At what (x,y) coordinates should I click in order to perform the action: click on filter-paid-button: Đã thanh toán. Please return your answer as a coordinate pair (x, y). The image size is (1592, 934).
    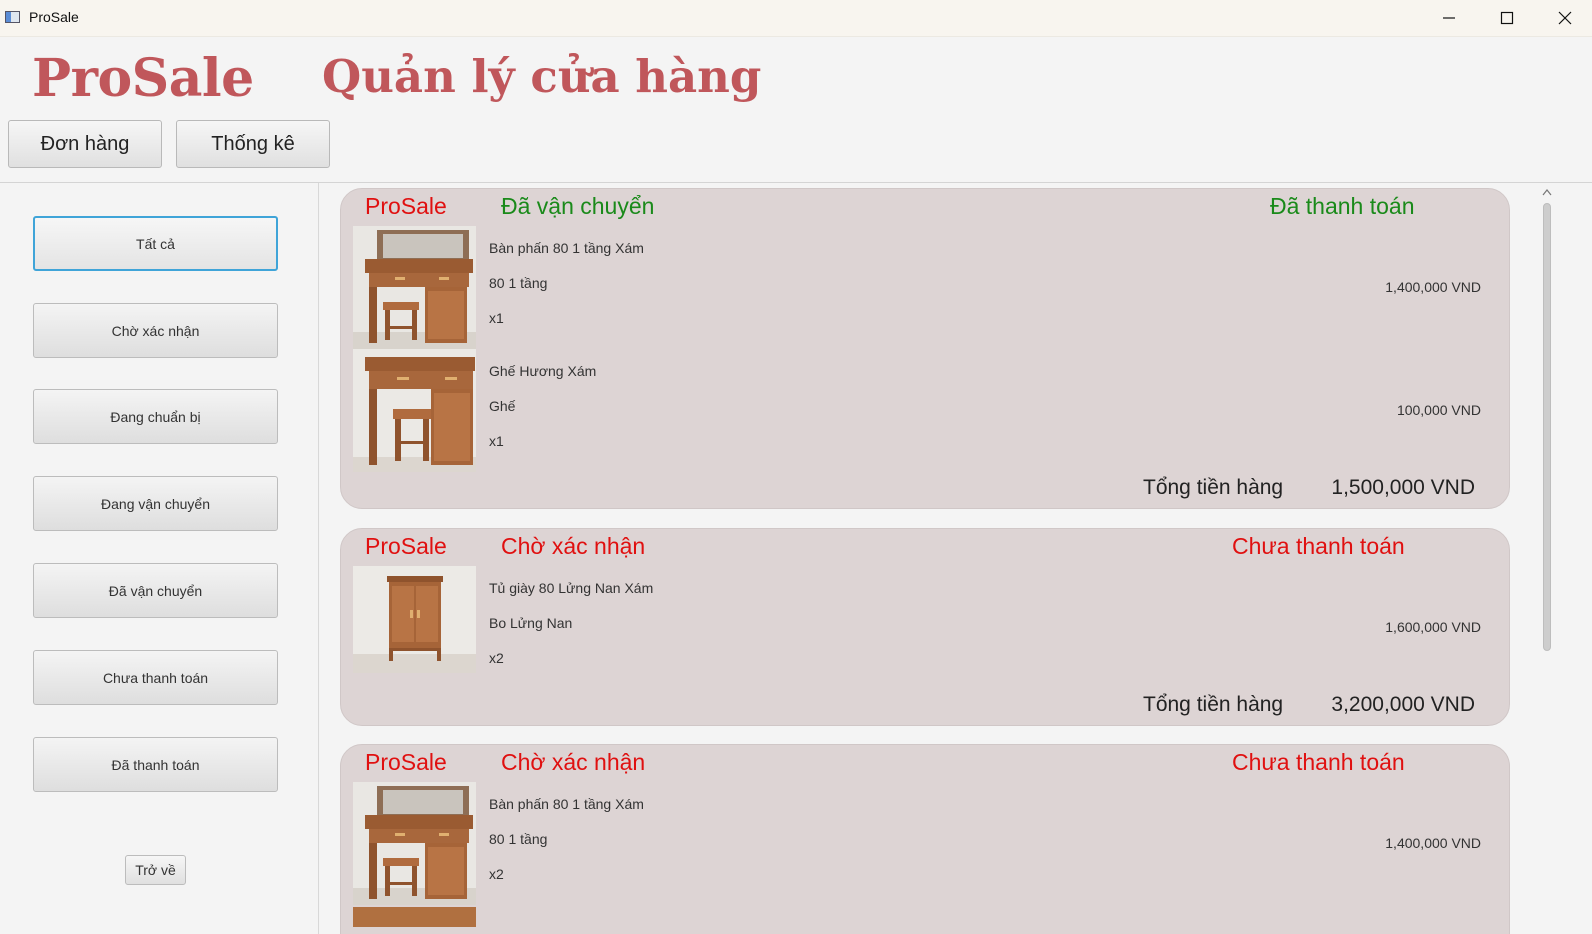
    Looking at the image, I should click on (155, 764).